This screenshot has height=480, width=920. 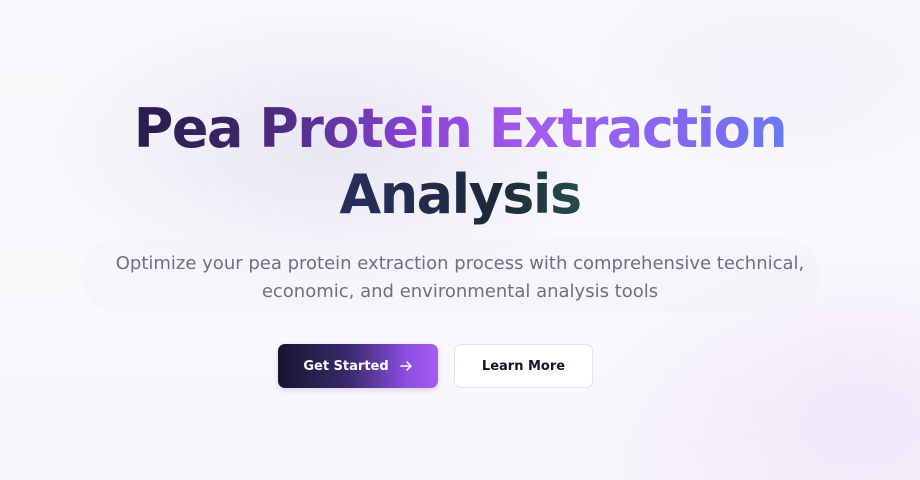 I want to click on learn-more-button: Learn More, so click(x=523, y=366).